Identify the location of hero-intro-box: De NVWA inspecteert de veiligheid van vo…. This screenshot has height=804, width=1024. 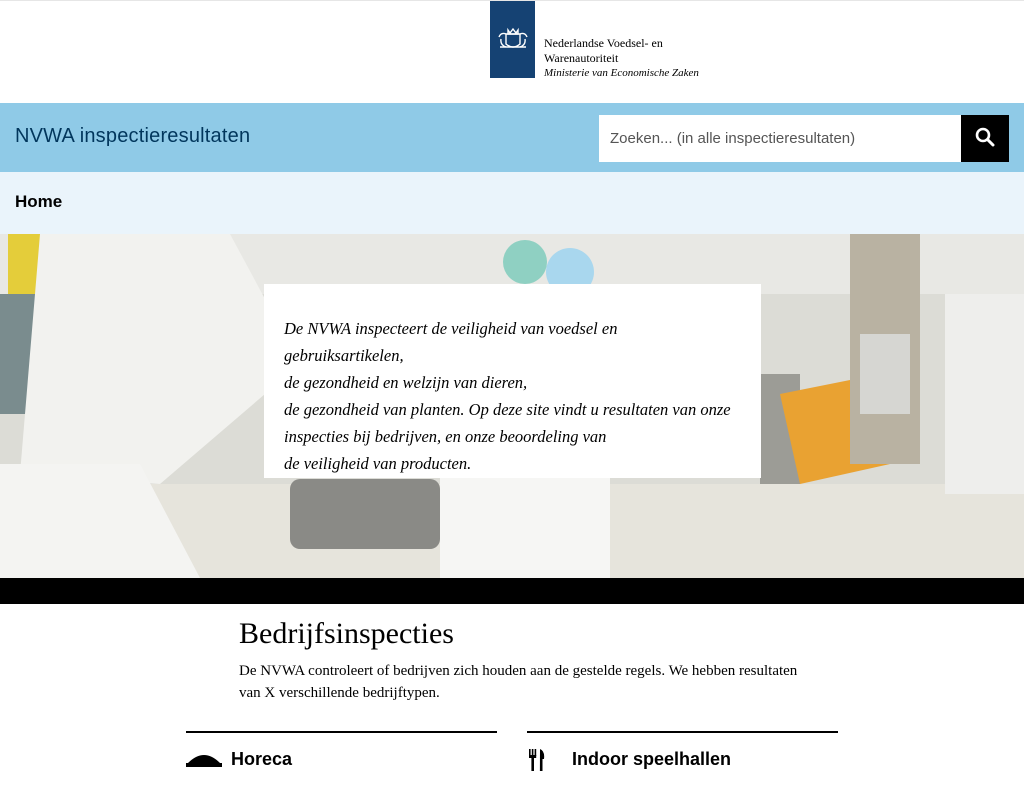
(512, 381).